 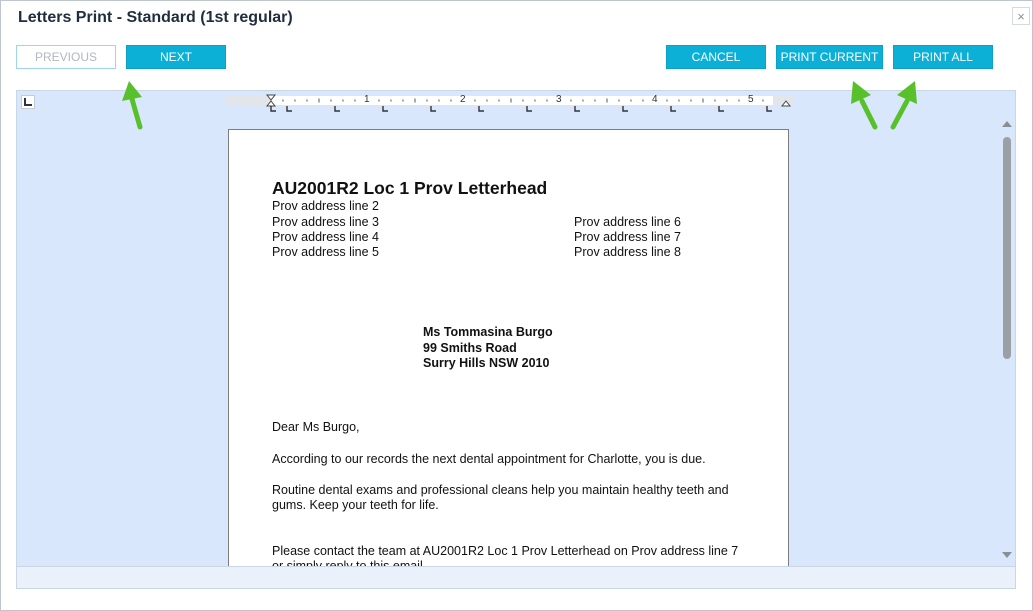 I want to click on paragraph-contact-line2: or simply reply to this email., so click(x=349, y=563).